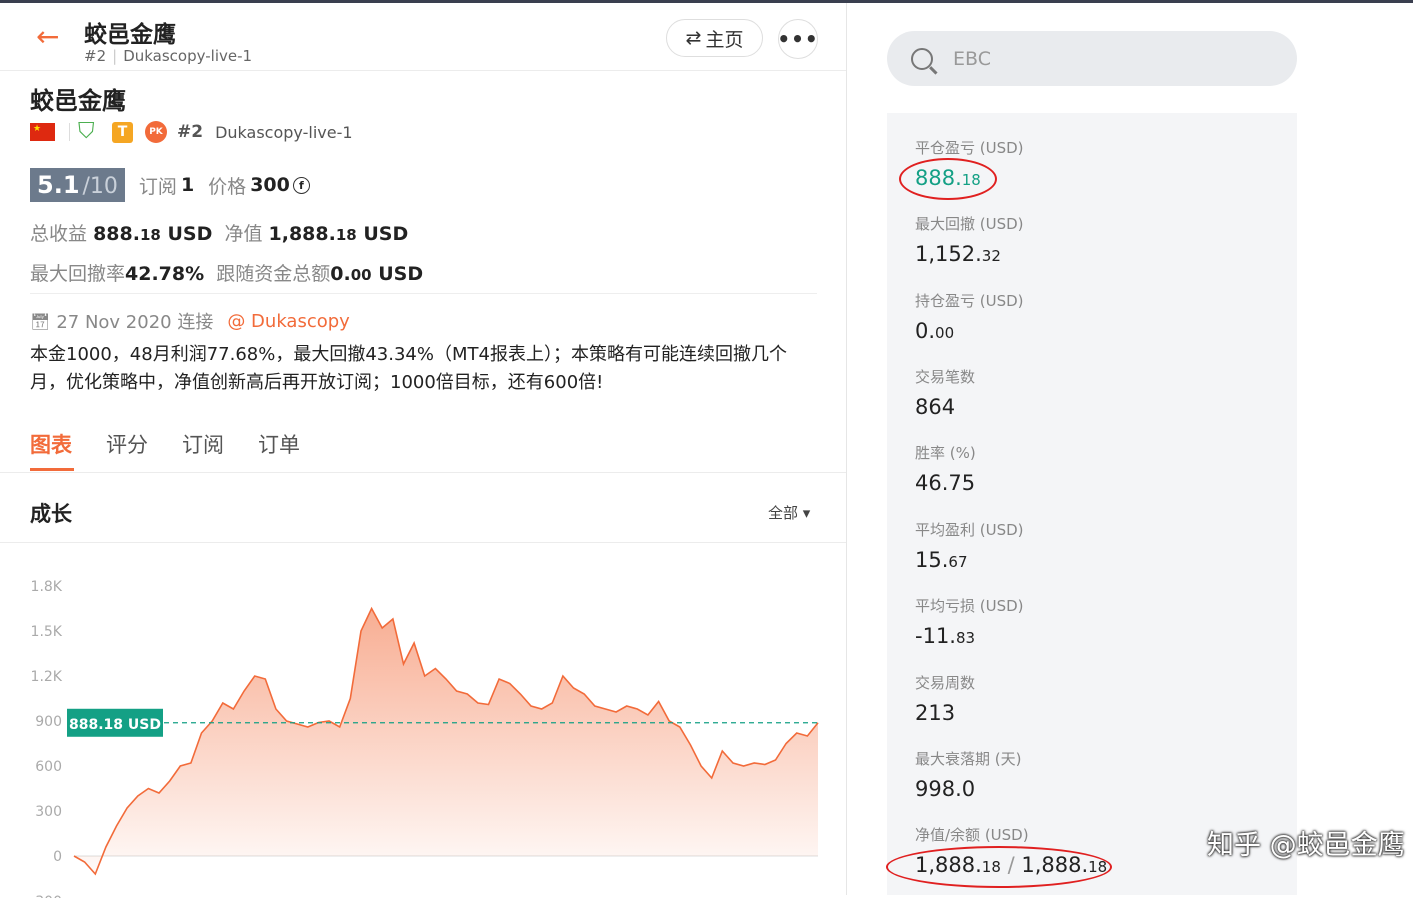 The image size is (1413, 898). Describe the element at coordinates (153, 234) in the screenshot. I see `total-profit-value: 888.18 USD` at that location.